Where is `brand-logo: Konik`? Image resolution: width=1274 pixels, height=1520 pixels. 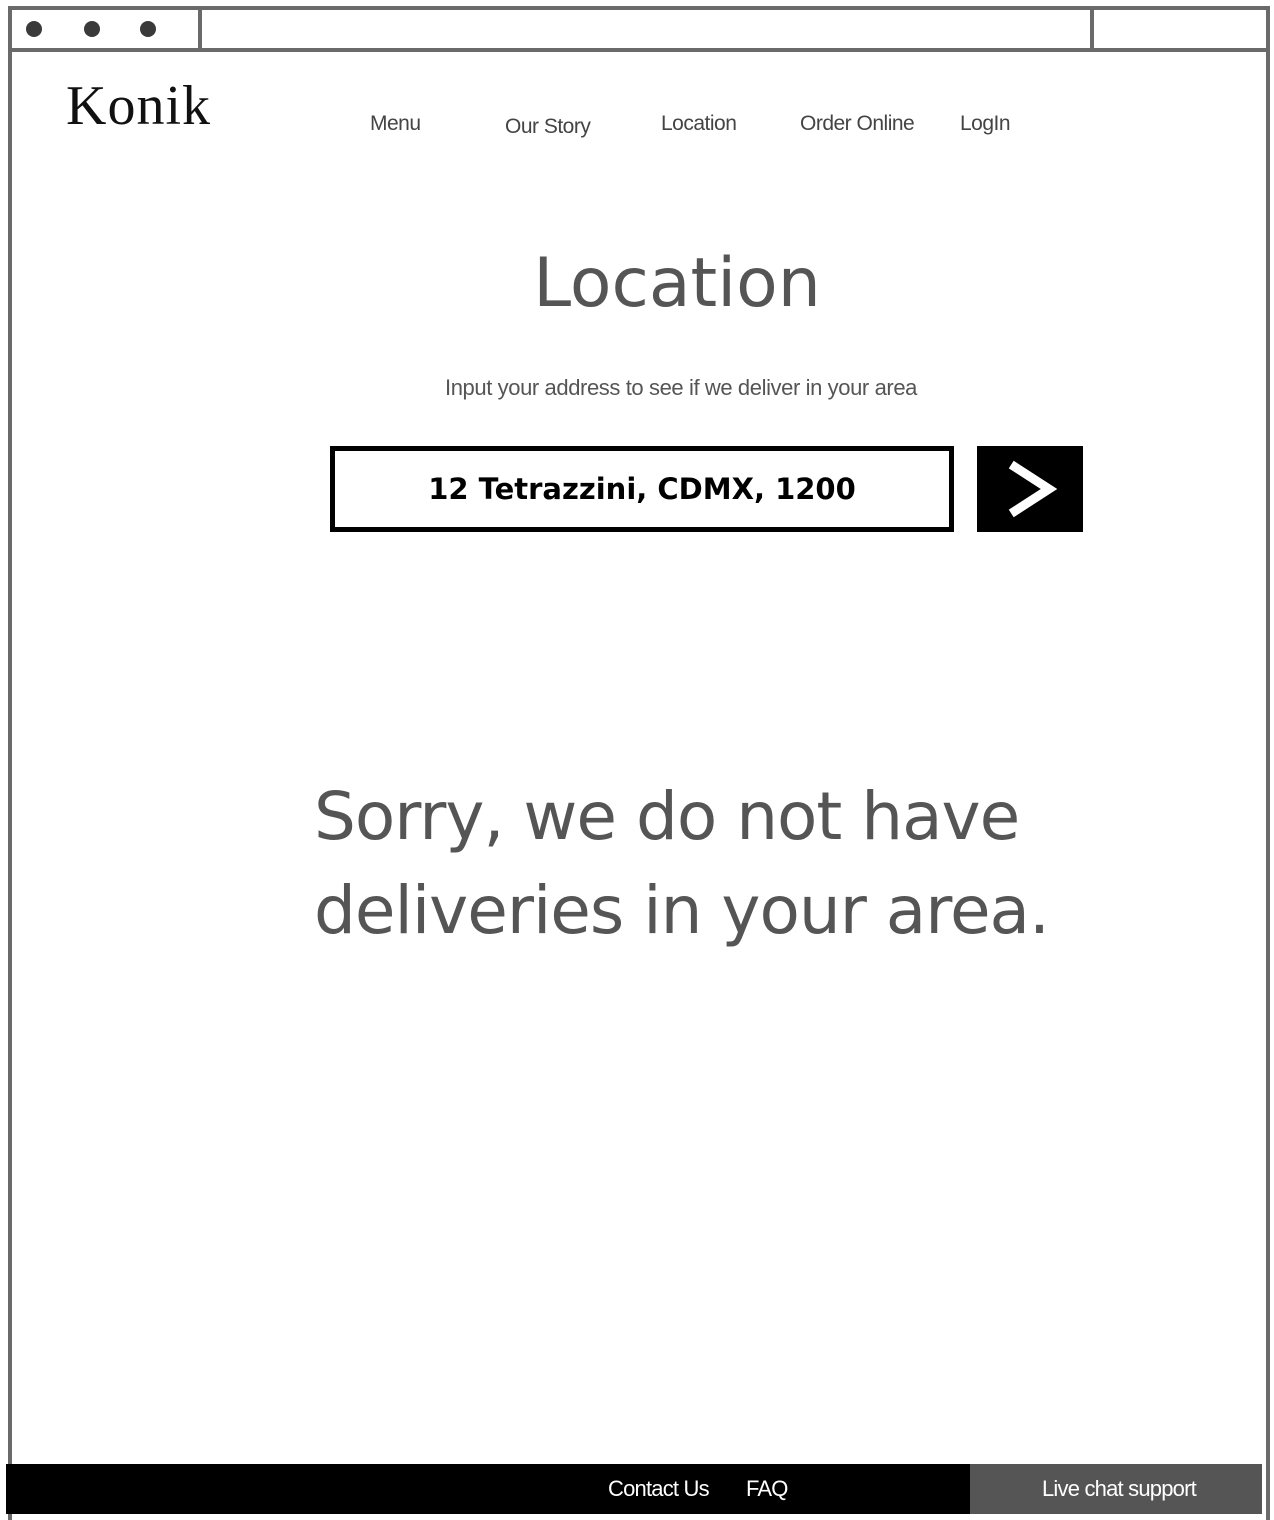
brand-logo: Konik is located at coordinates (138, 106).